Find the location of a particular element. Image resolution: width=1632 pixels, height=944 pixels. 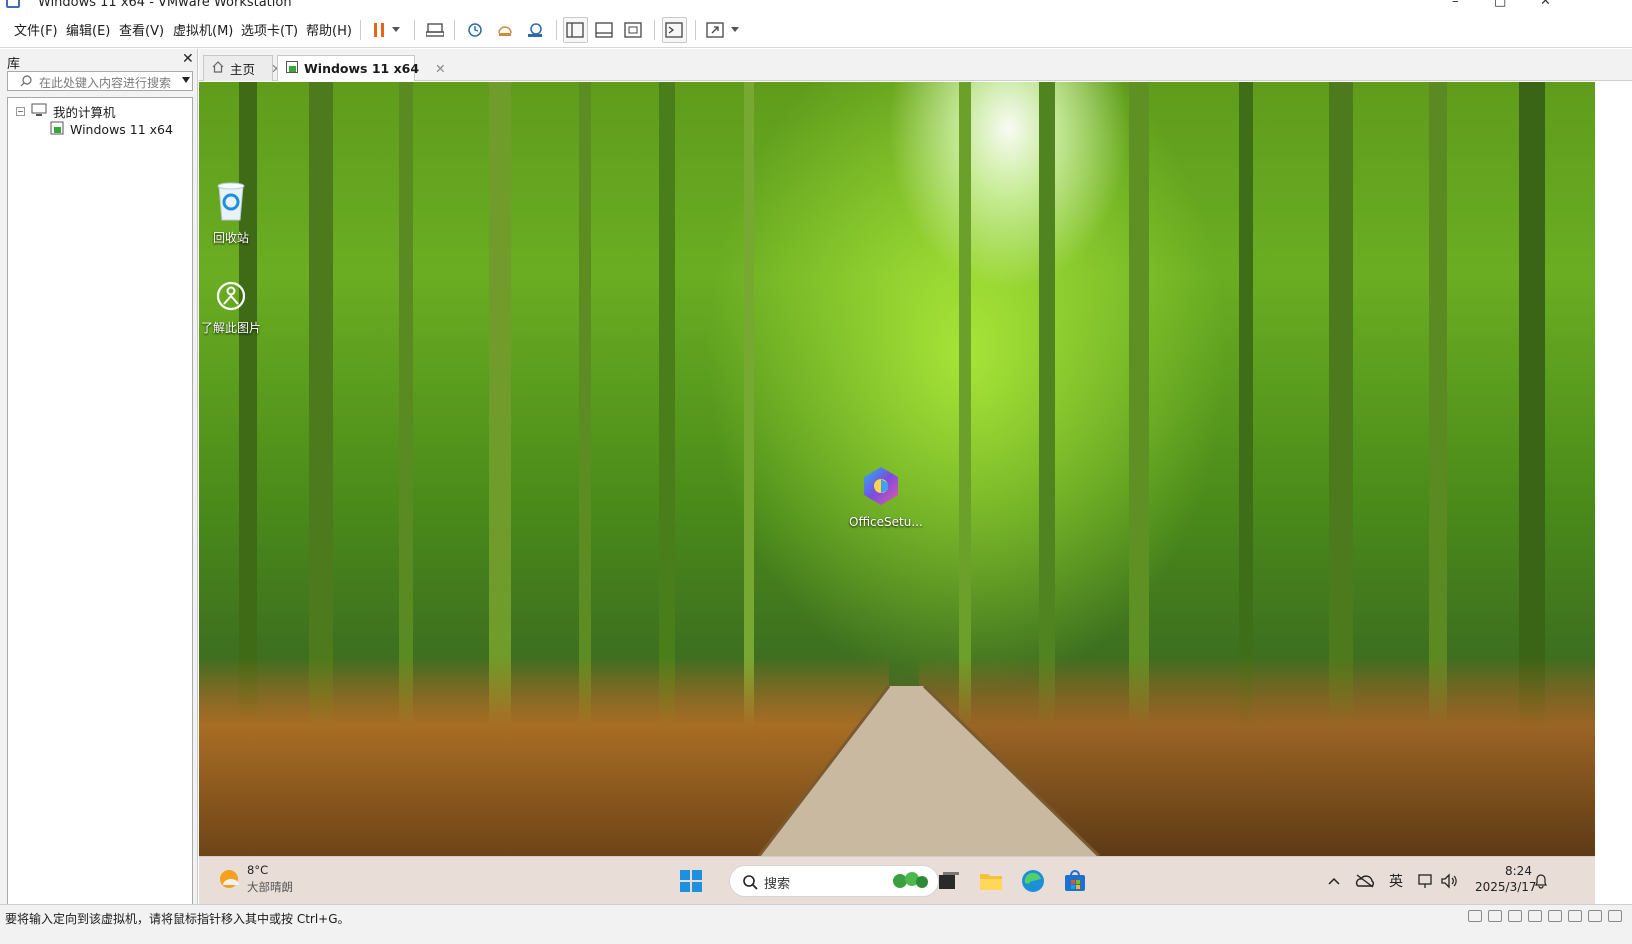

collapse-icon: − is located at coordinates (20, 111).